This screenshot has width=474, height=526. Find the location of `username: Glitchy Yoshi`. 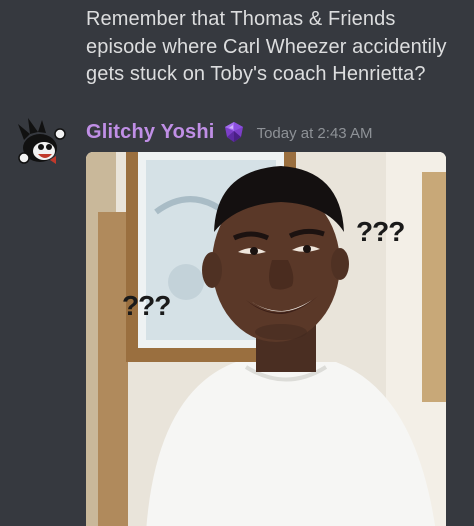

username: Glitchy Yoshi is located at coordinates (150, 132).